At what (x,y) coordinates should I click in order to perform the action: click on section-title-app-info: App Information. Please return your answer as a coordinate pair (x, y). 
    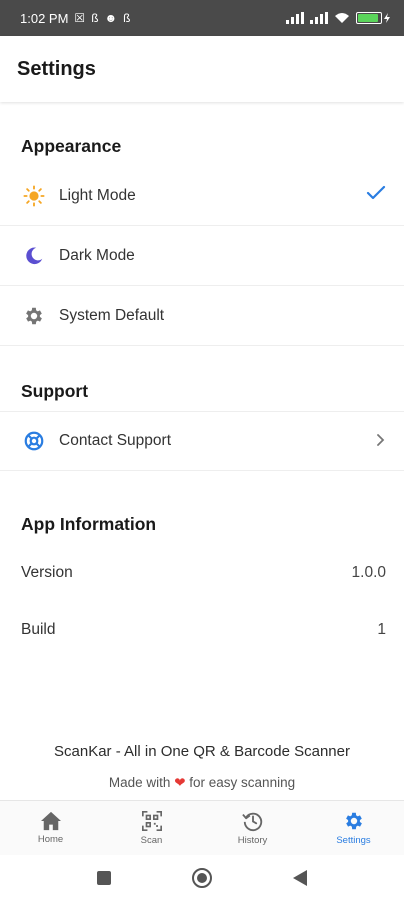
    Looking at the image, I should click on (89, 524).